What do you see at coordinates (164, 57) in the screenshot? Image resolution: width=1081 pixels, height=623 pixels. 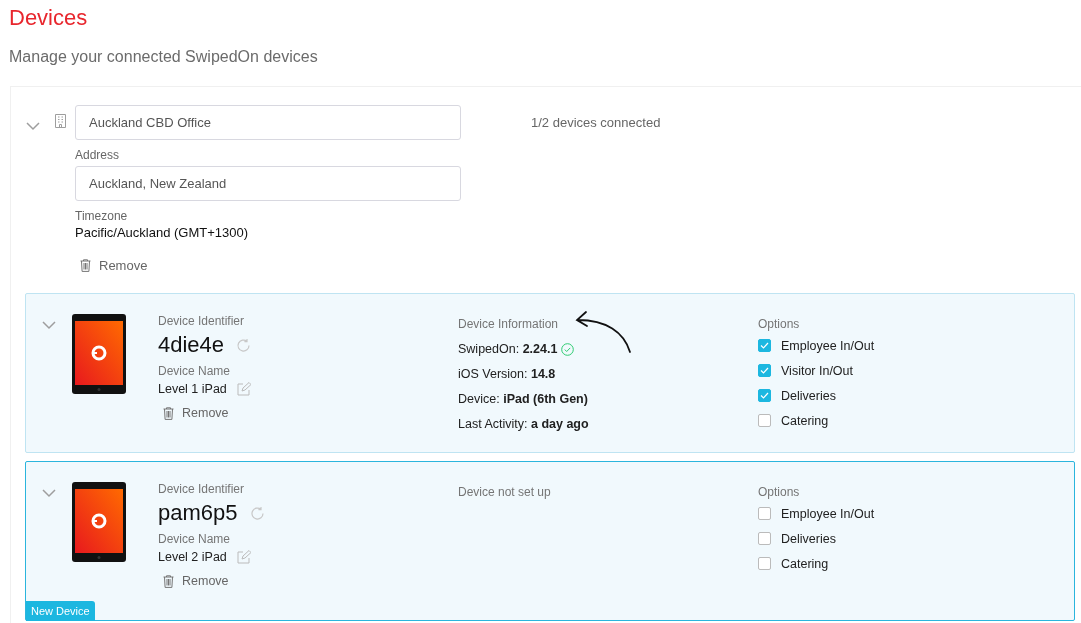 I see `page-subtitle: Manage your connected SwipedOn devices` at bounding box center [164, 57].